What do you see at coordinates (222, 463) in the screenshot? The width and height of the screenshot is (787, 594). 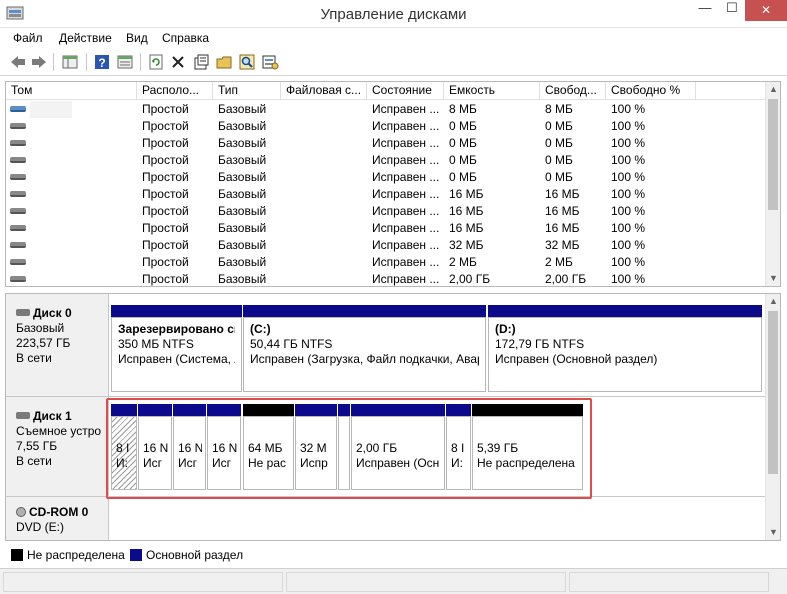 I see `partition-status: Исг` at bounding box center [222, 463].